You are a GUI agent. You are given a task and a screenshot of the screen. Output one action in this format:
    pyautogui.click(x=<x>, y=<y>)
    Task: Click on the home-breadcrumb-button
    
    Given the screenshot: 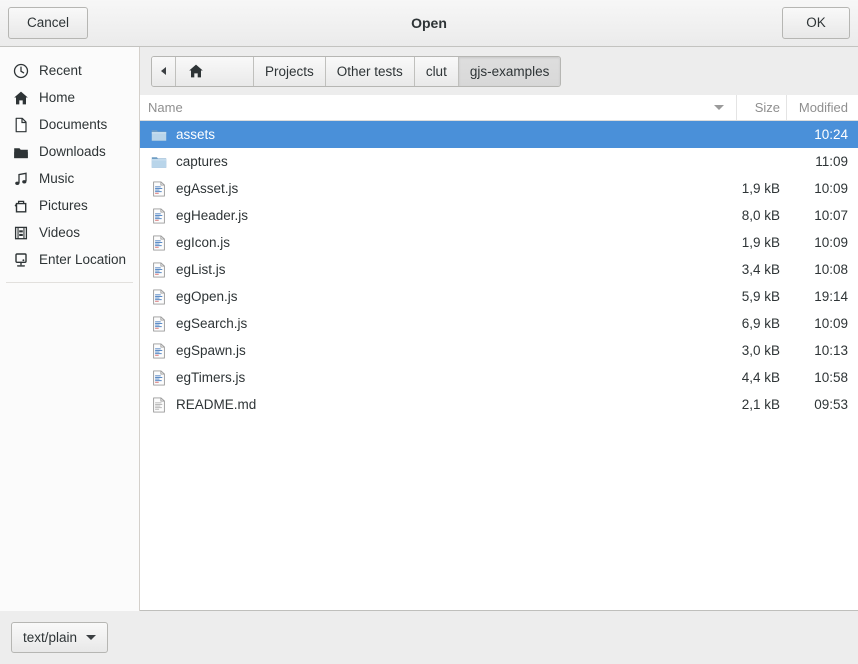 What is the action you would take?
    pyautogui.click(x=215, y=71)
    